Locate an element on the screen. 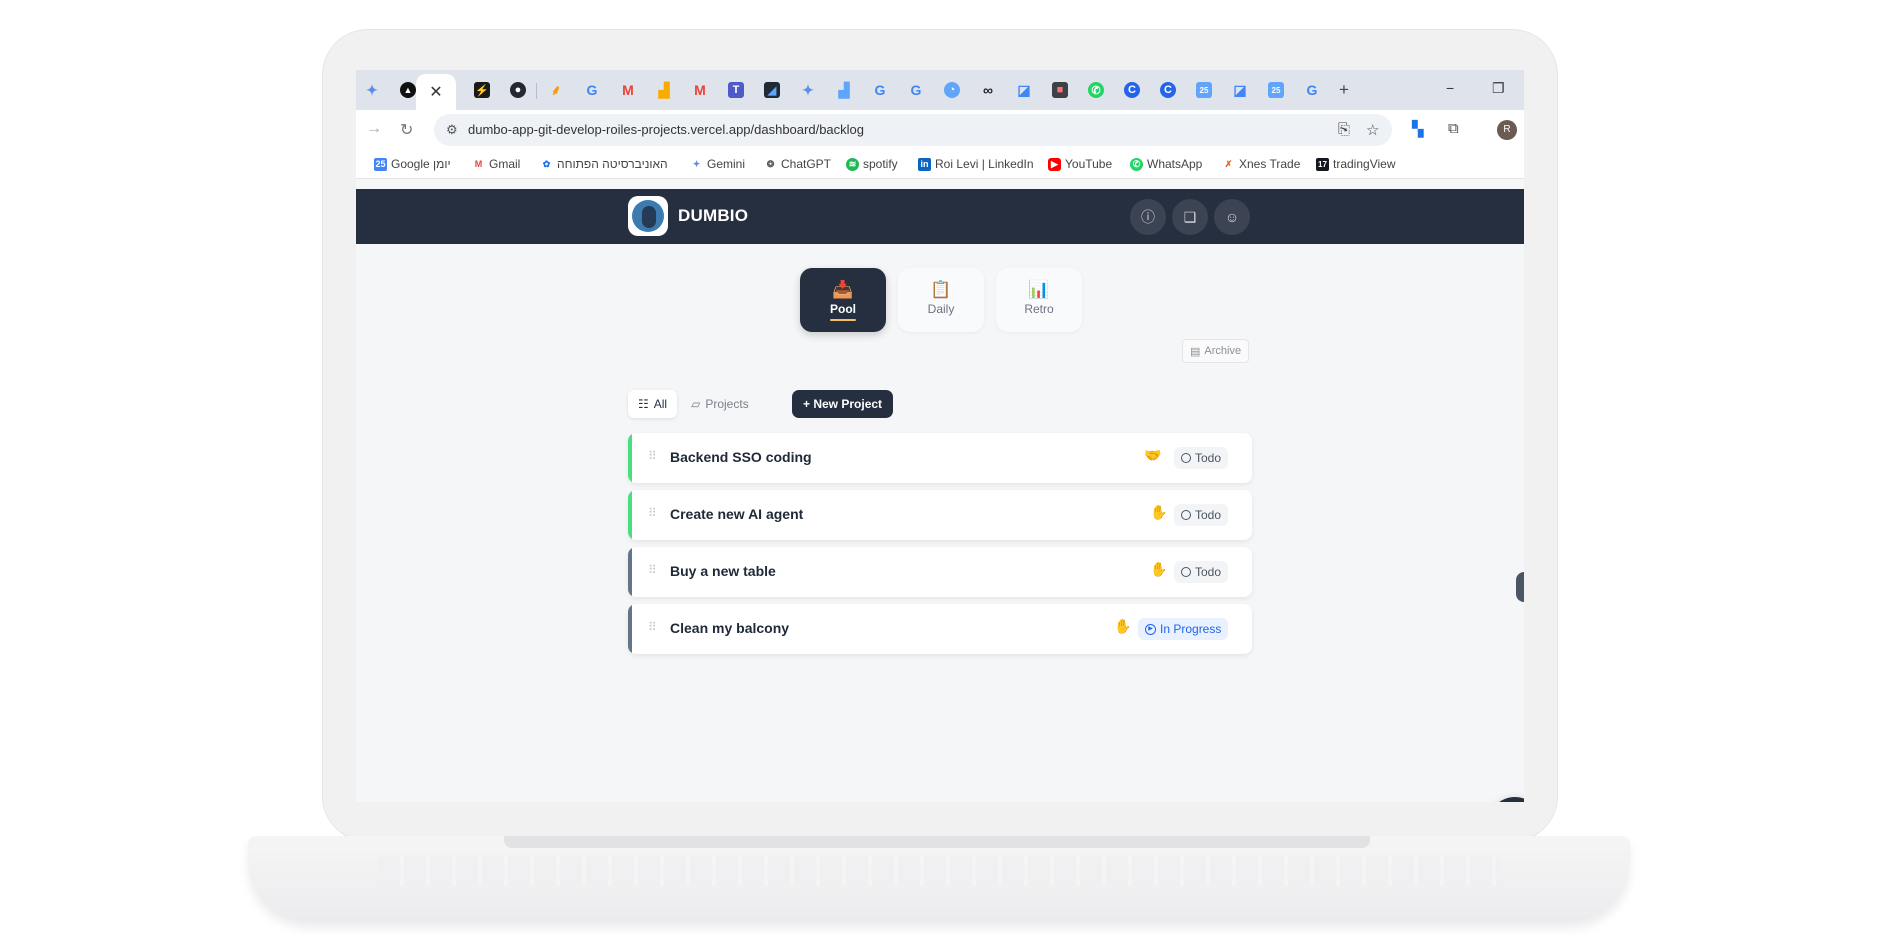  bookmark-spotify: ≋ spotify is located at coordinates (872, 164).